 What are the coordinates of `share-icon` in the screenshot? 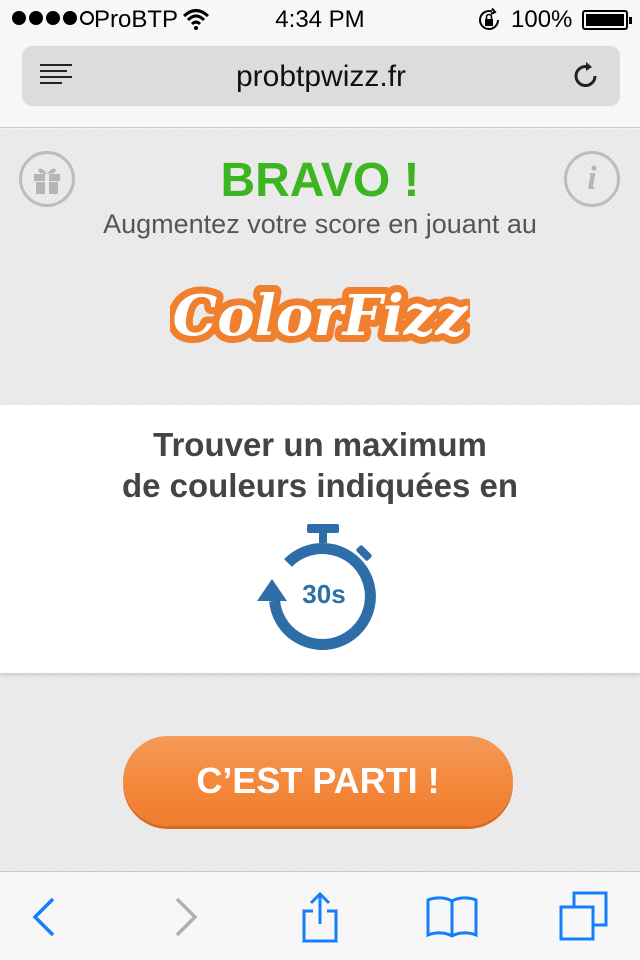 It's located at (320, 916).